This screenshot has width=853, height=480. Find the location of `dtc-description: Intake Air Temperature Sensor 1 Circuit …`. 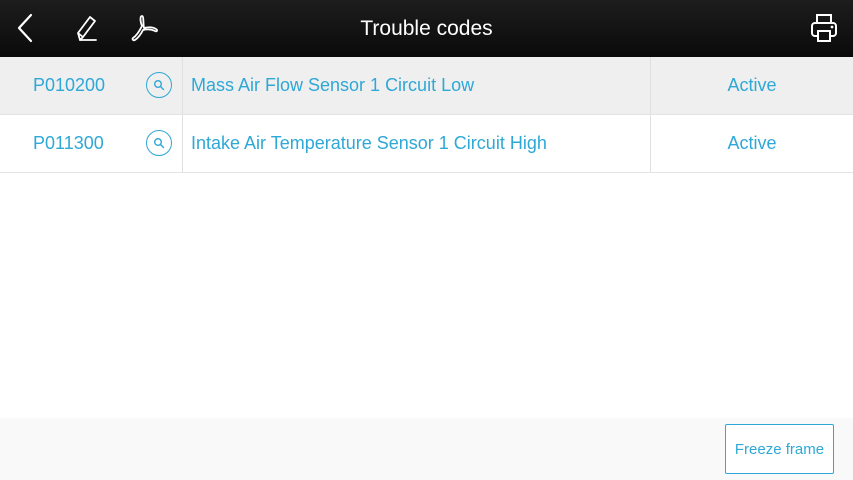

dtc-description: Intake Air Temperature Sensor 1 Circuit … is located at coordinates (369, 143).